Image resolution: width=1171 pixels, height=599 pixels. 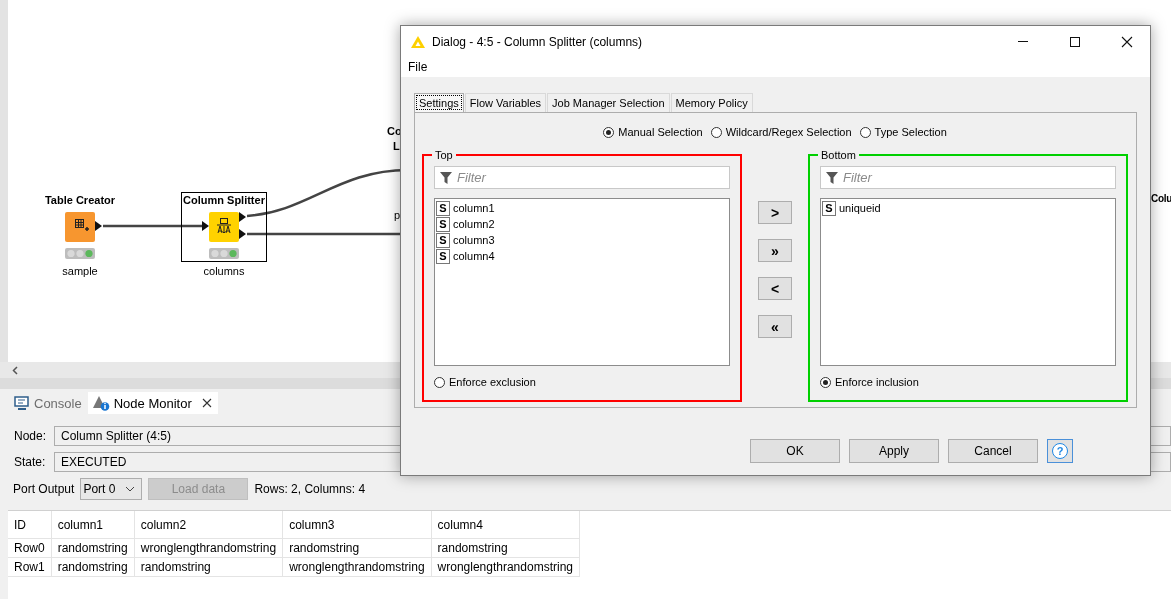 What do you see at coordinates (80, 227) in the screenshot?
I see `node-frame: Table Creator` at bounding box center [80, 227].